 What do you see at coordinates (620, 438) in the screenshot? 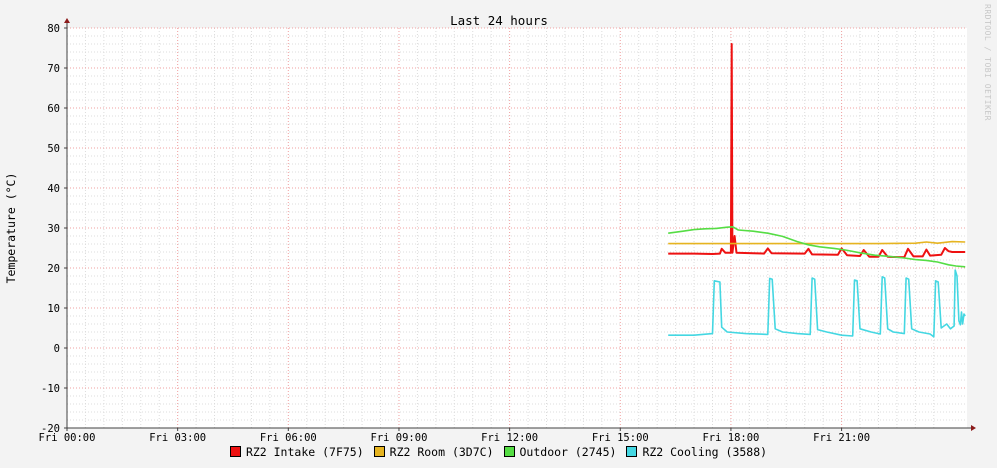
I see `x-tick-label: Fri 15:00` at bounding box center [620, 438].